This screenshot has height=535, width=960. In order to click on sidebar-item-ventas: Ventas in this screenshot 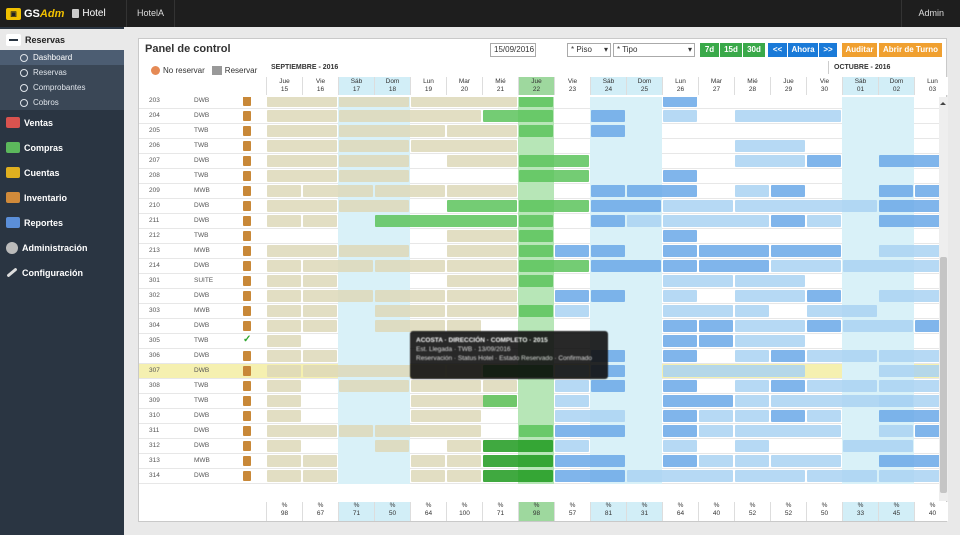, I will do `click(62, 122)`.